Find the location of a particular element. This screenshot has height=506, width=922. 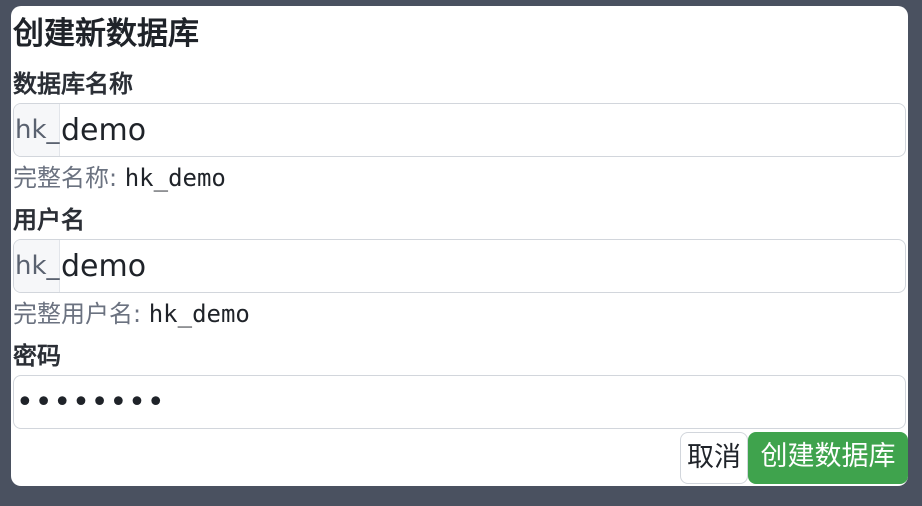

full-username-label: 完整用户名: is located at coordinates (77, 314).